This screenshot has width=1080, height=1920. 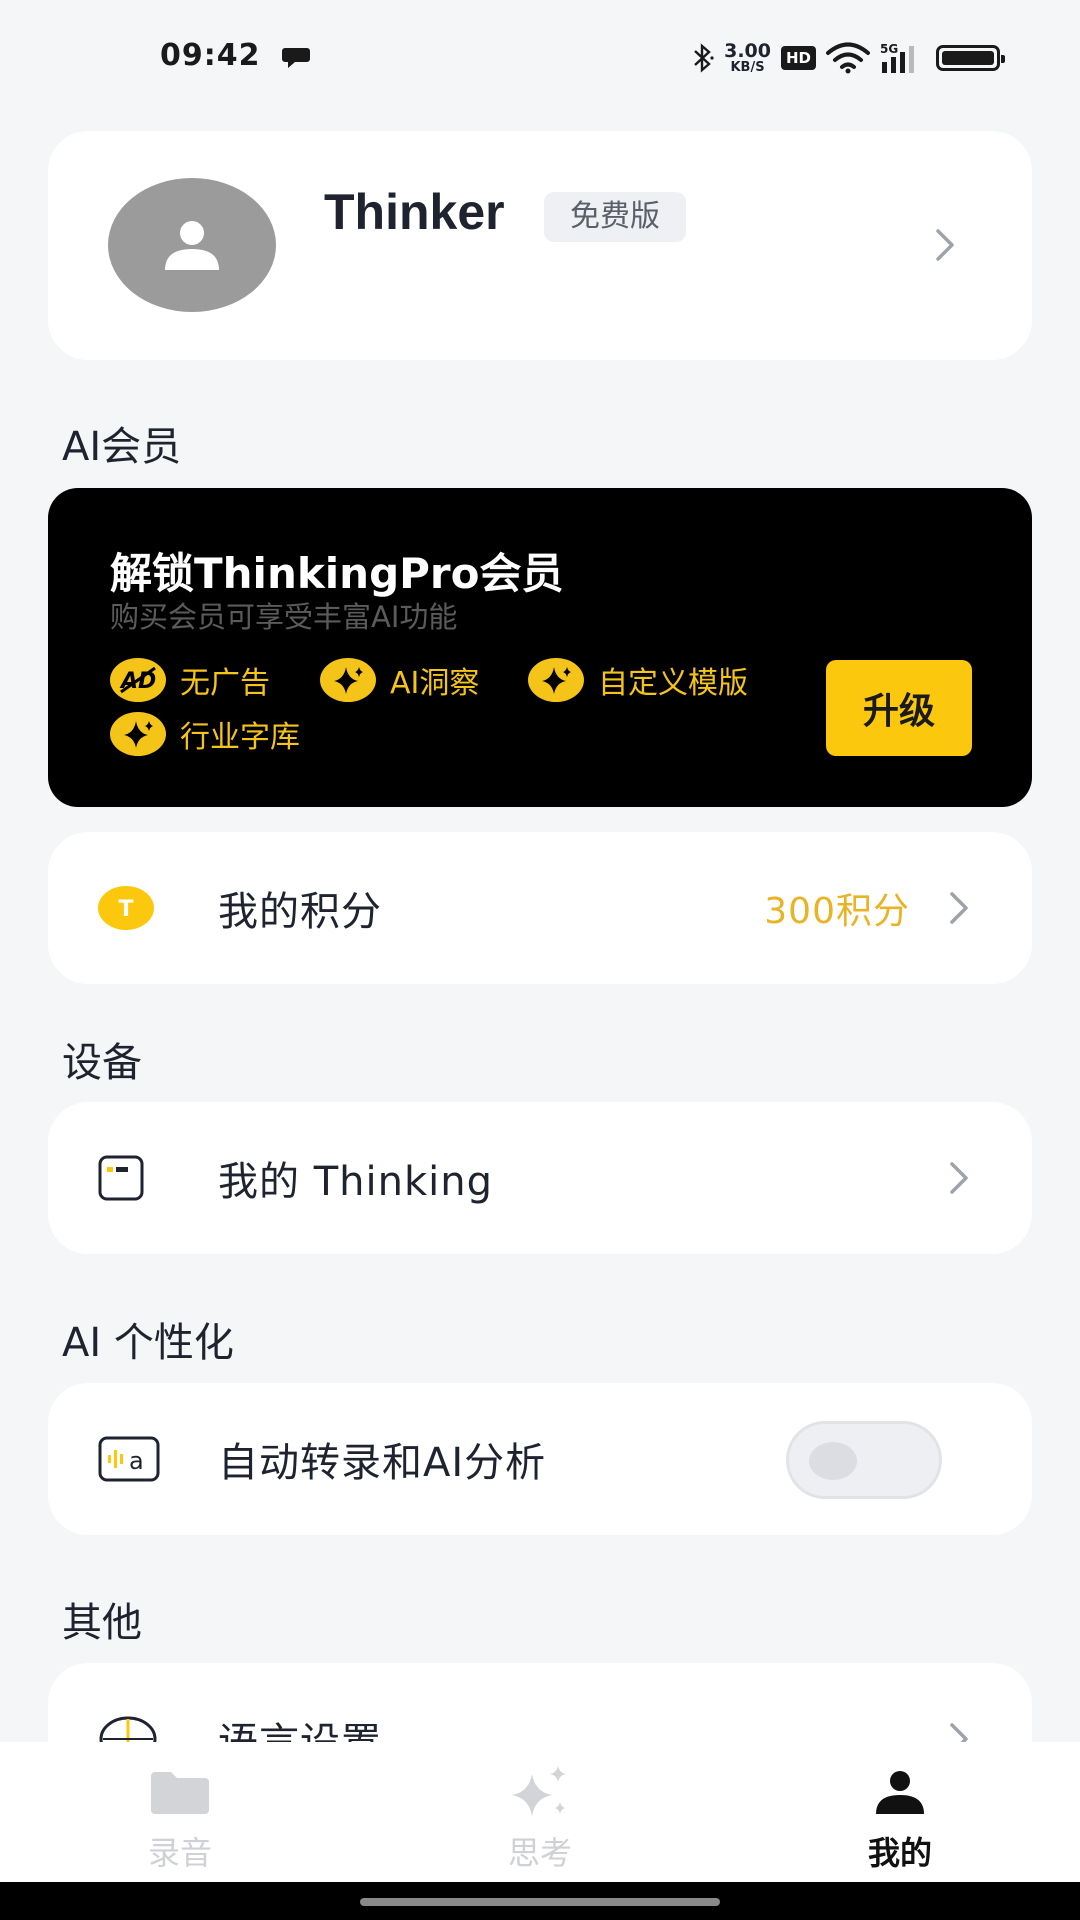 I want to click on section-title-ai-member: AI会员, so click(x=122, y=447).